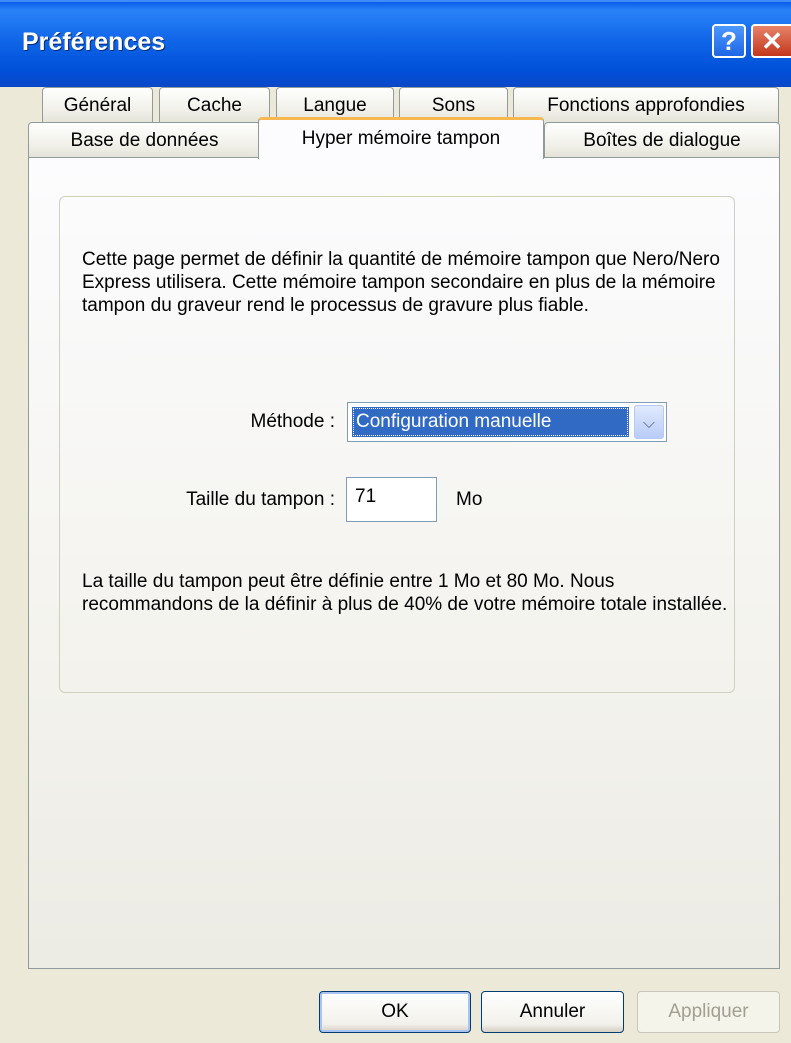 Image resolution: width=791 pixels, height=1043 pixels. I want to click on help-button: ?, so click(729, 41).